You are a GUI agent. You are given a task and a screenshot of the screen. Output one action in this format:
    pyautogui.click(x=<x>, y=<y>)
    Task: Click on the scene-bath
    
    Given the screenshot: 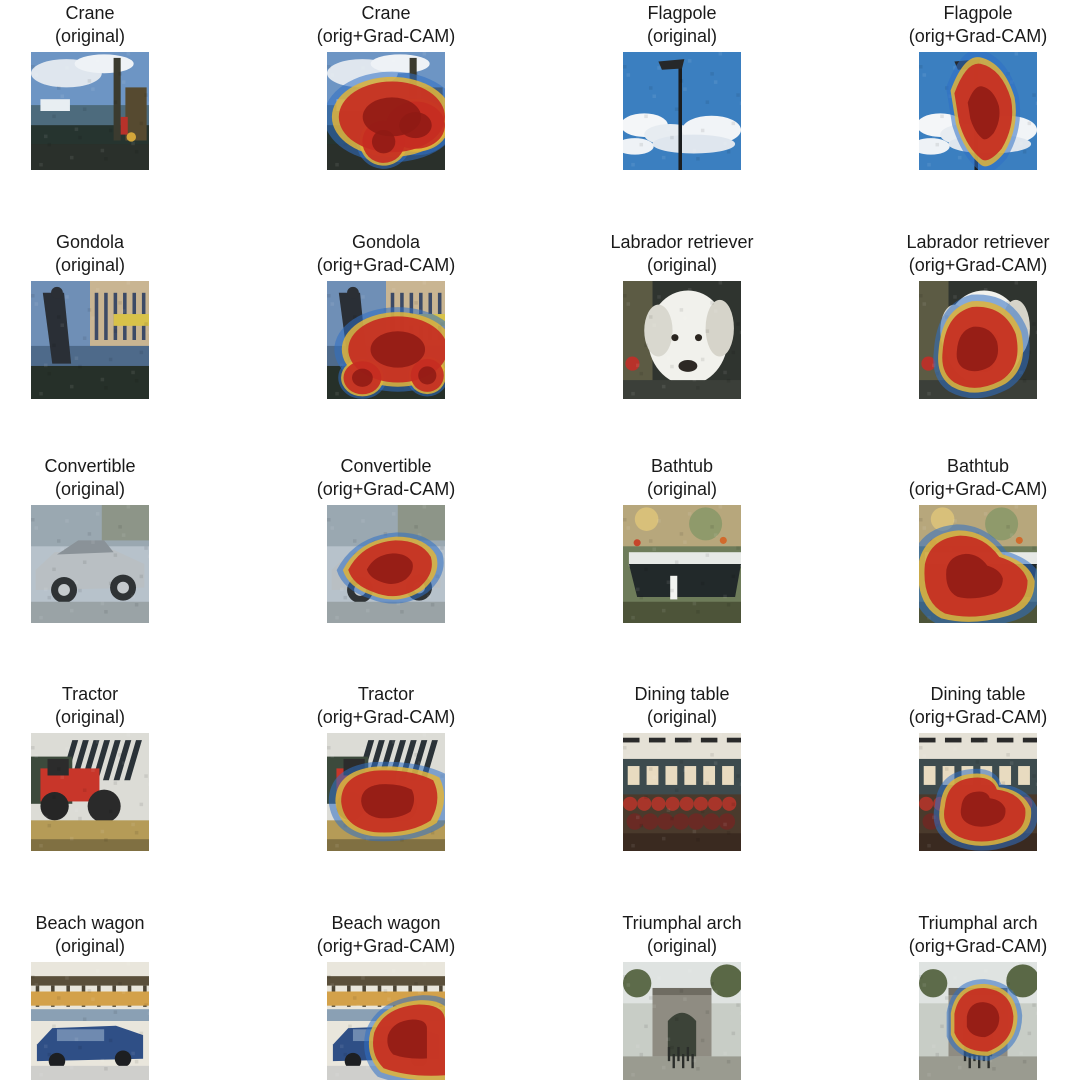 What is the action you would take?
    pyautogui.click(x=682, y=564)
    